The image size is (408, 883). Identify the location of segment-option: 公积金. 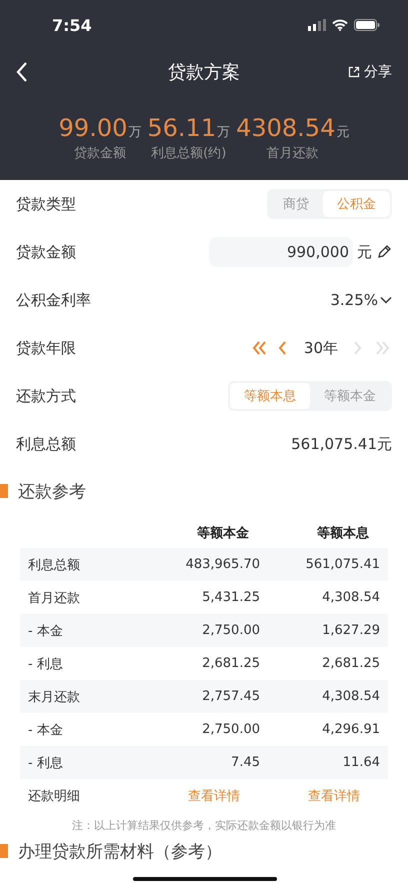
(356, 204).